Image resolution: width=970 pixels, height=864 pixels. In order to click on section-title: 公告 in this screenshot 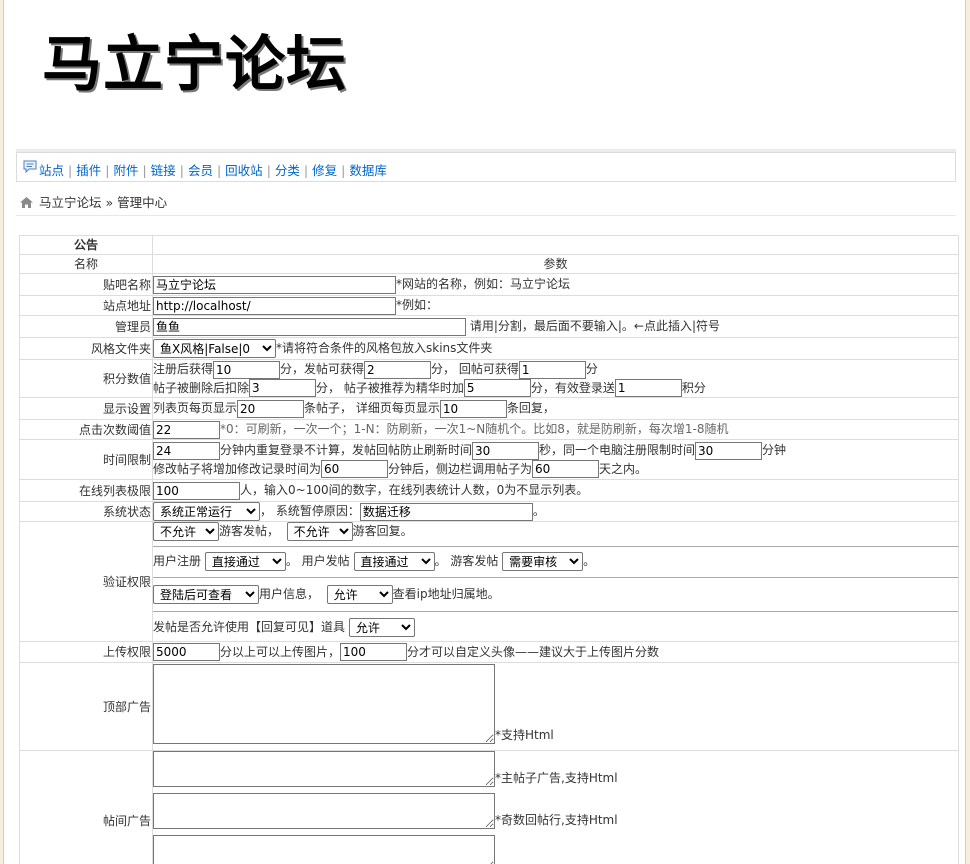, I will do `click(86, 245)`.